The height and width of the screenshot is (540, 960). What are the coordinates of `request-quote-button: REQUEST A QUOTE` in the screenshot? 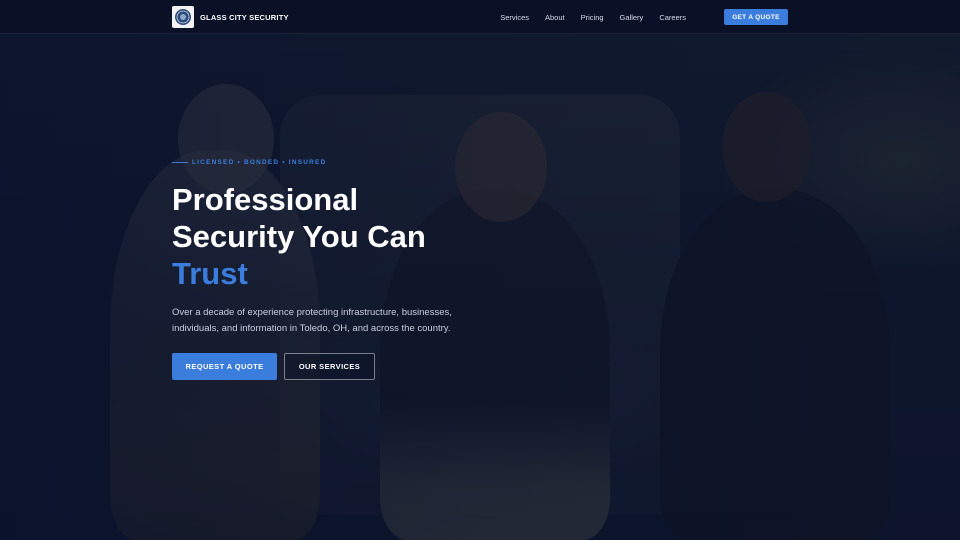 It's located at (224, 366).